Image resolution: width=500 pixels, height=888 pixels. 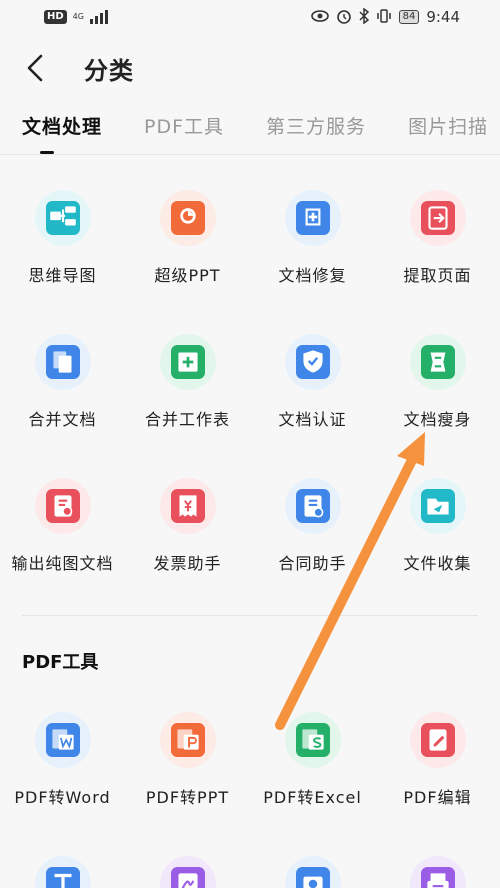 I want to click on tool-print, so click(x=437, y=872).